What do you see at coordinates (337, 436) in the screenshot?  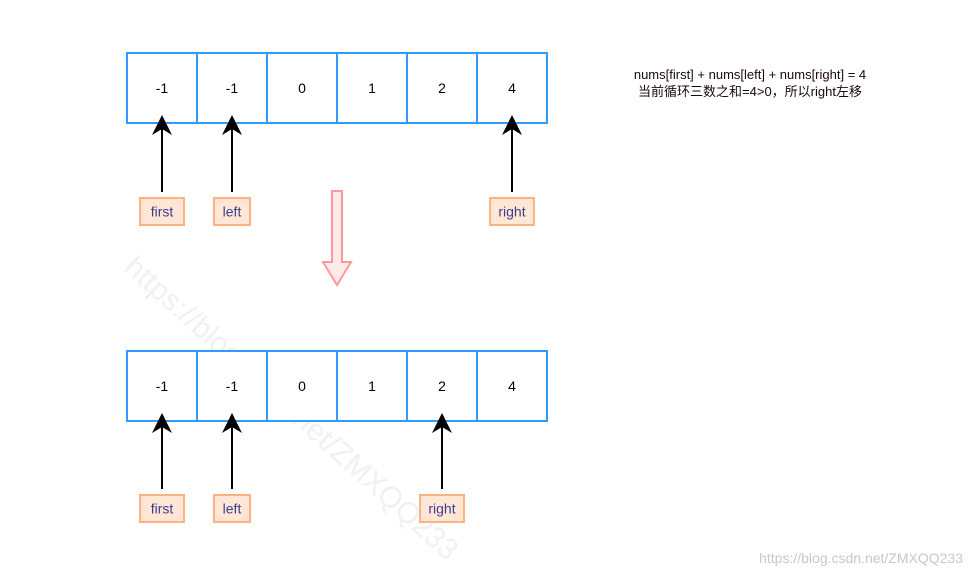 I see `bottom-array: -1 -1 0 1 2 4 first left right` at bounding box center [337, 436].